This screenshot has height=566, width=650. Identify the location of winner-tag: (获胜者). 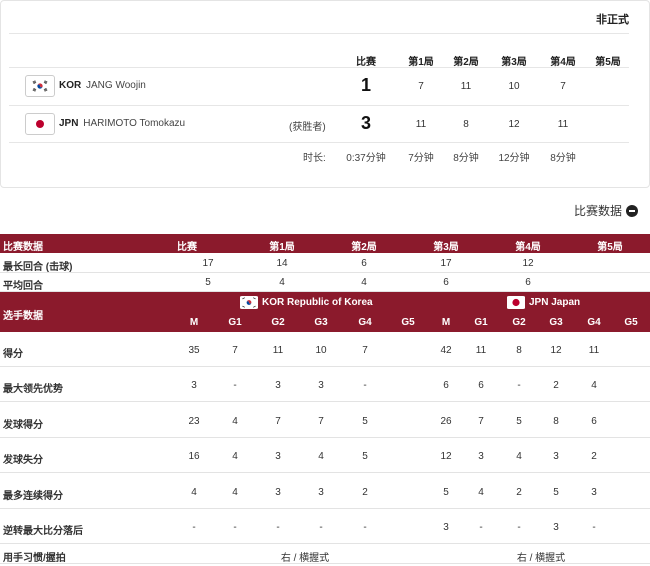
(307, 127).